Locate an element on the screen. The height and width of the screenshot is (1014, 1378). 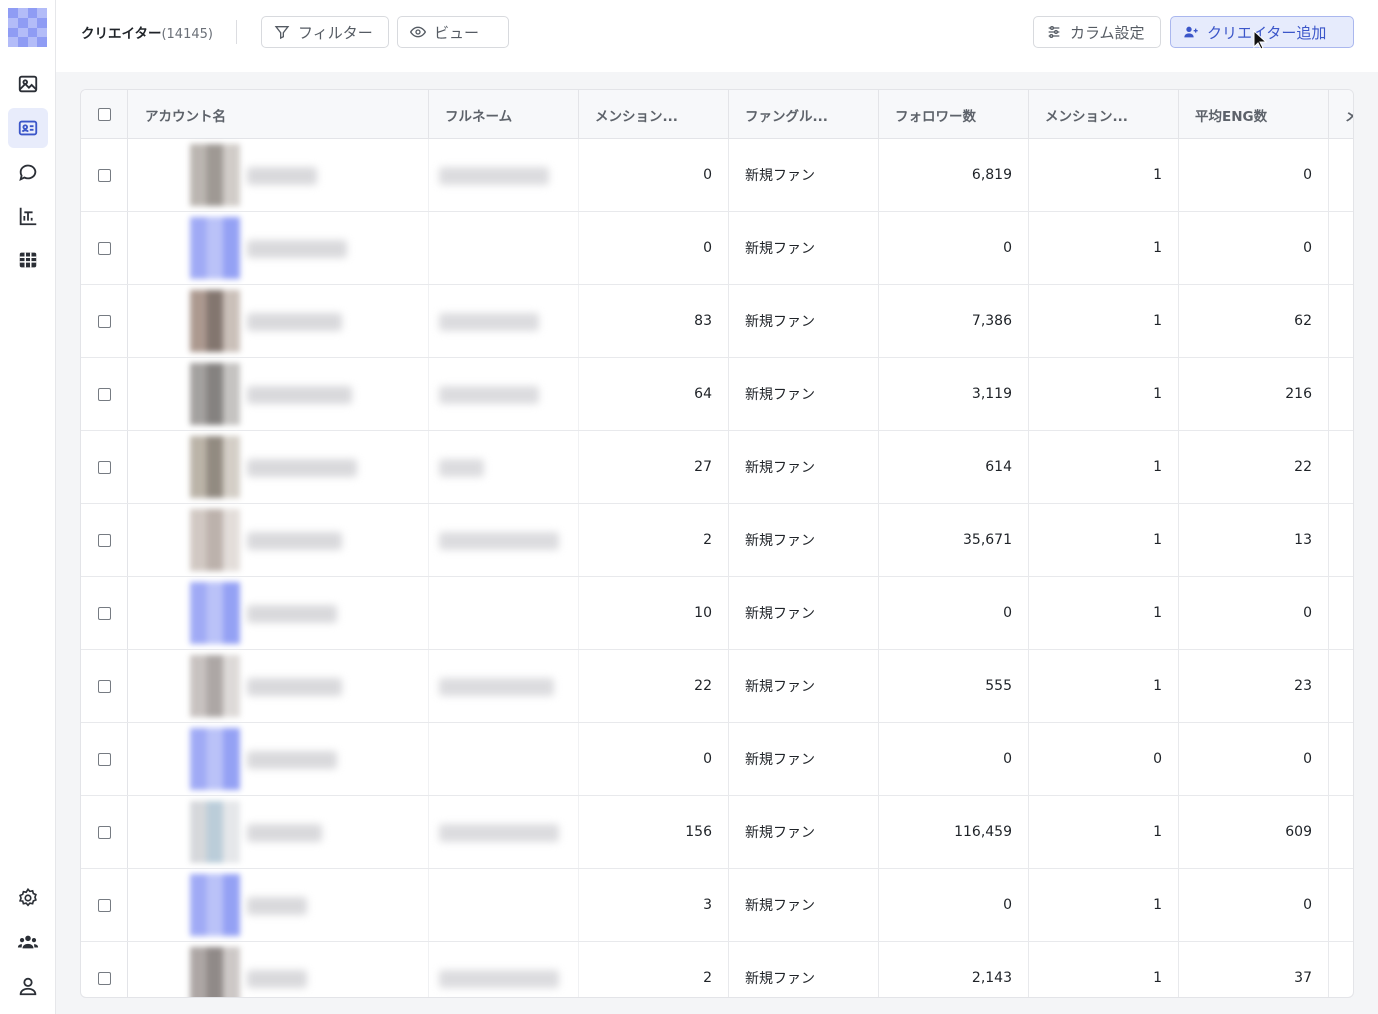
filter-button: フィルター is located at coordinates (325, 32).